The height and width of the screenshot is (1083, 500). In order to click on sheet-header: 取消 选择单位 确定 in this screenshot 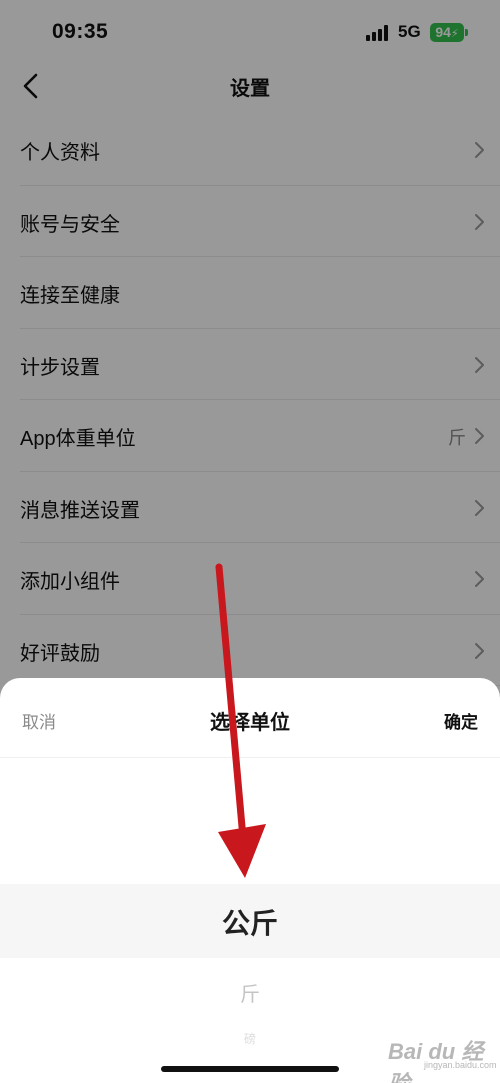, I will do `click(250, 718)`.